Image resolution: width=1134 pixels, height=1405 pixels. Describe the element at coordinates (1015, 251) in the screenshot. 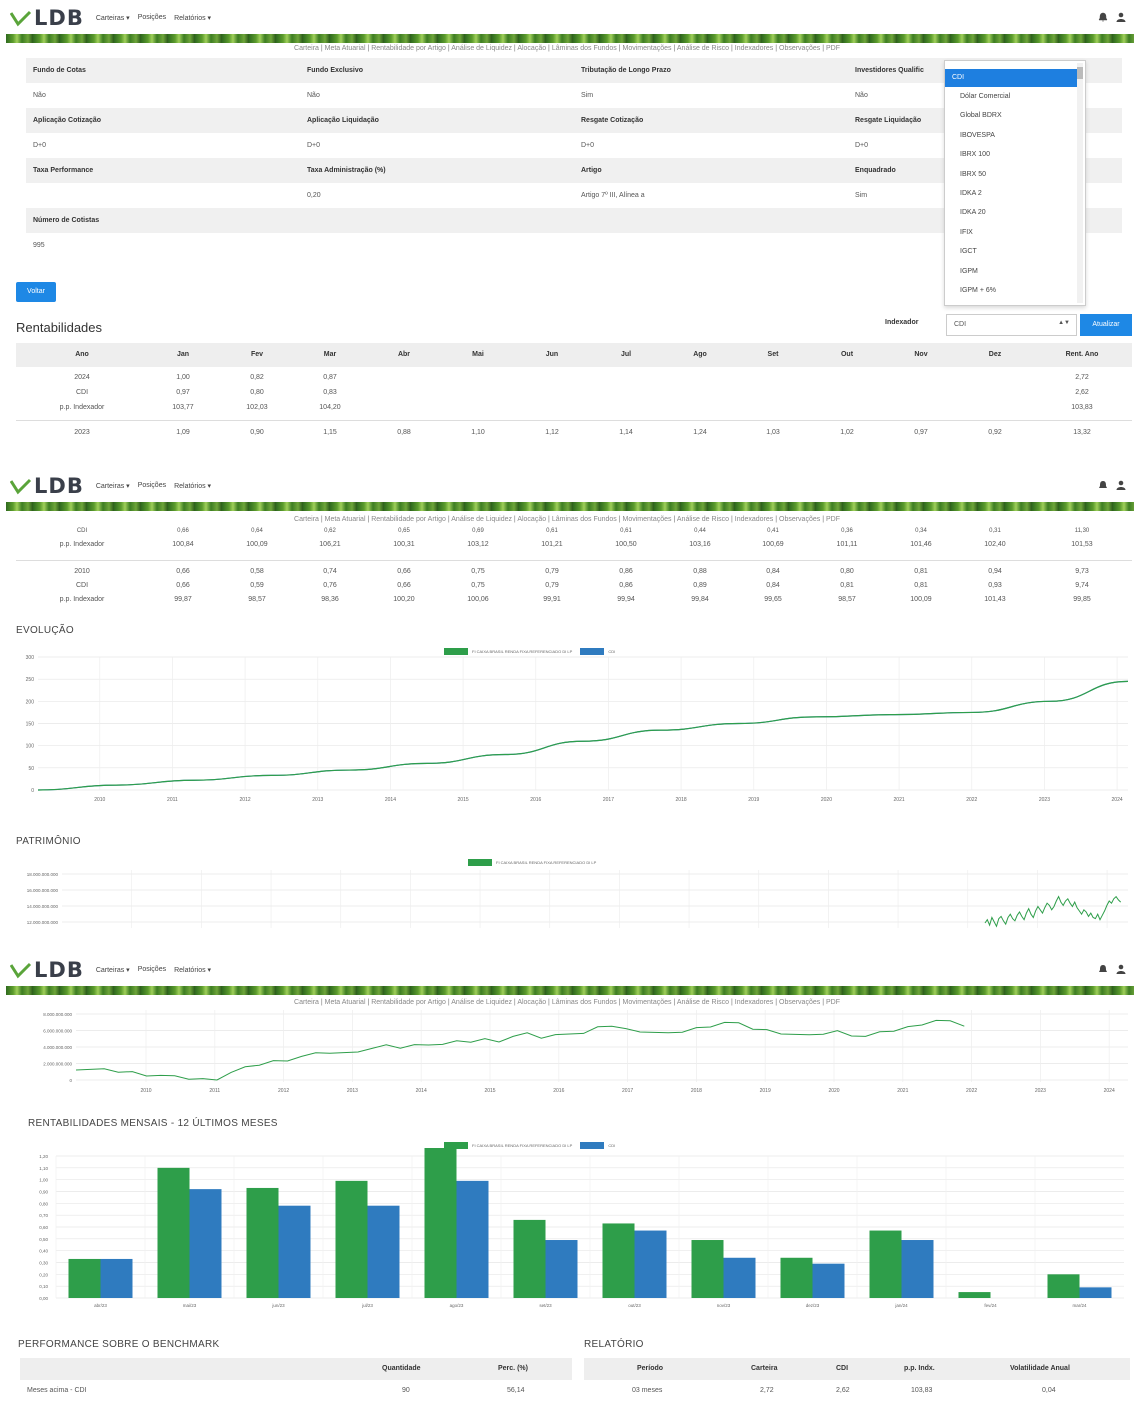

I see `dropdown-option: IGCT` at that location.